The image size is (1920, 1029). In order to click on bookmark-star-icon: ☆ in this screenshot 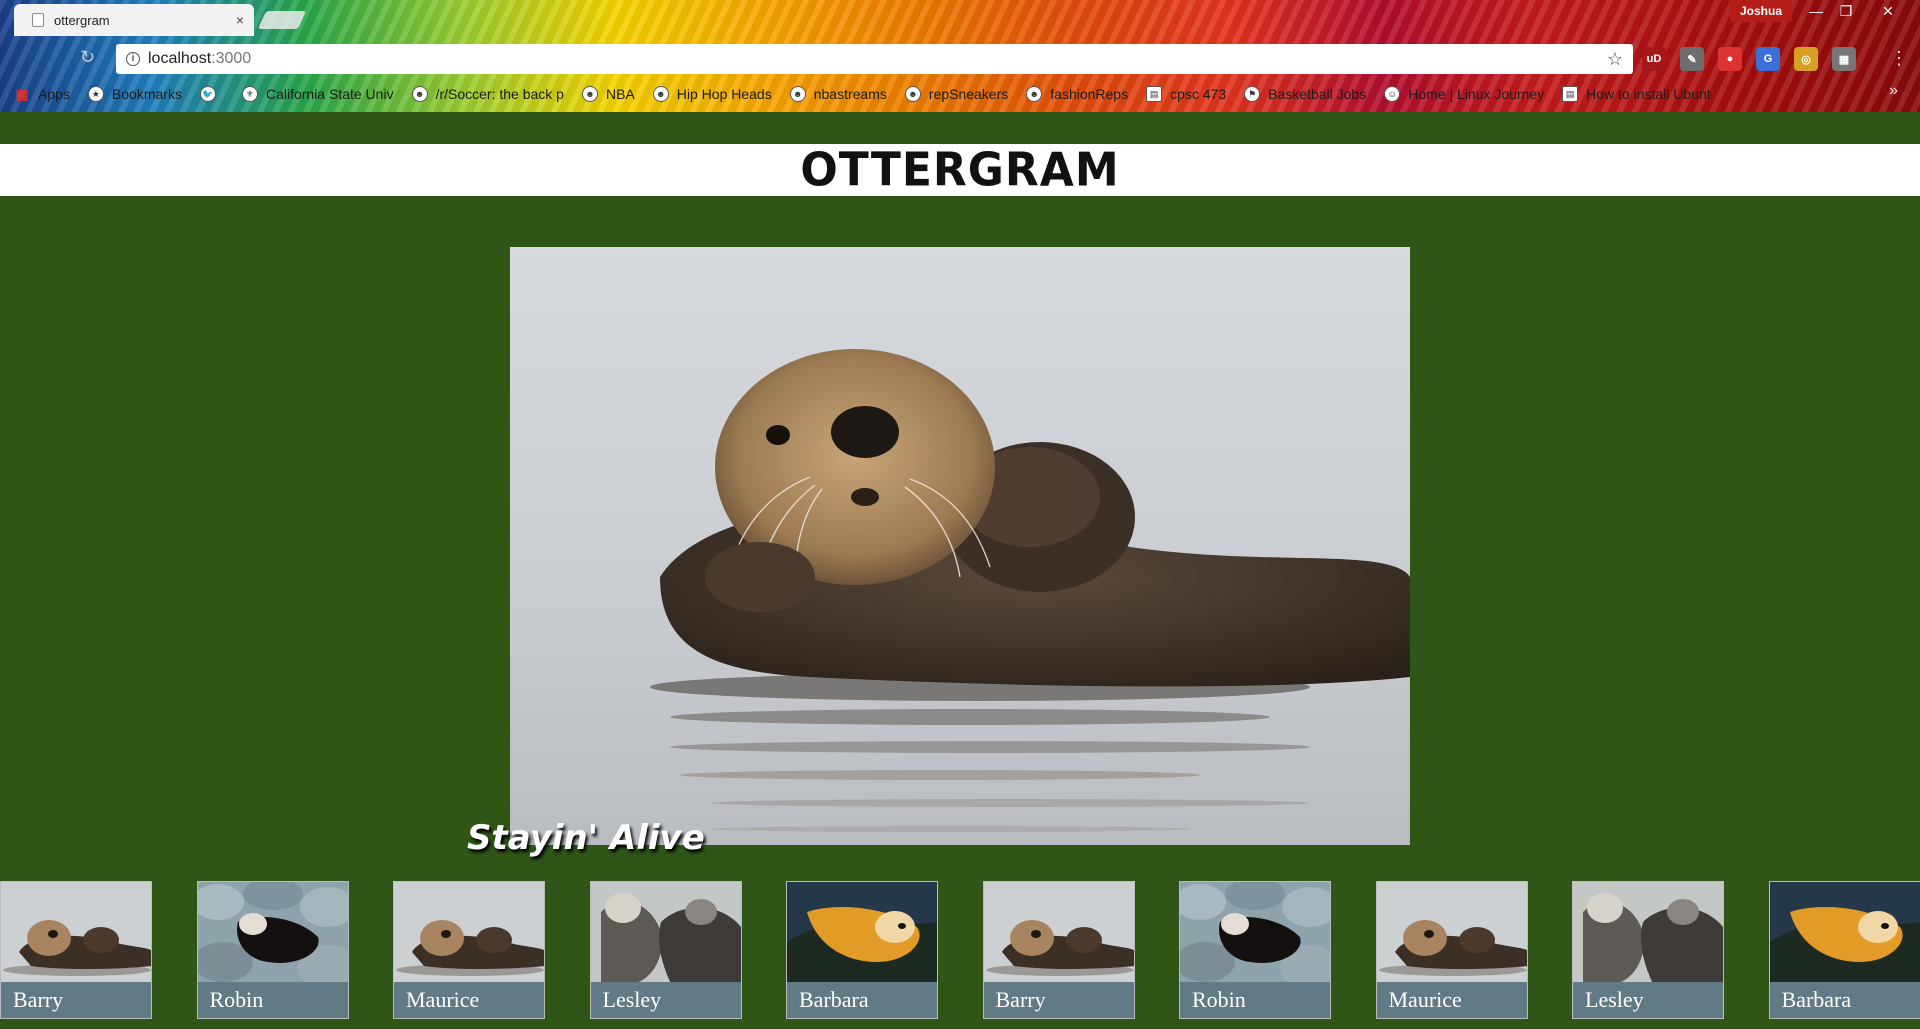, I will do `click(1615, 59)`.